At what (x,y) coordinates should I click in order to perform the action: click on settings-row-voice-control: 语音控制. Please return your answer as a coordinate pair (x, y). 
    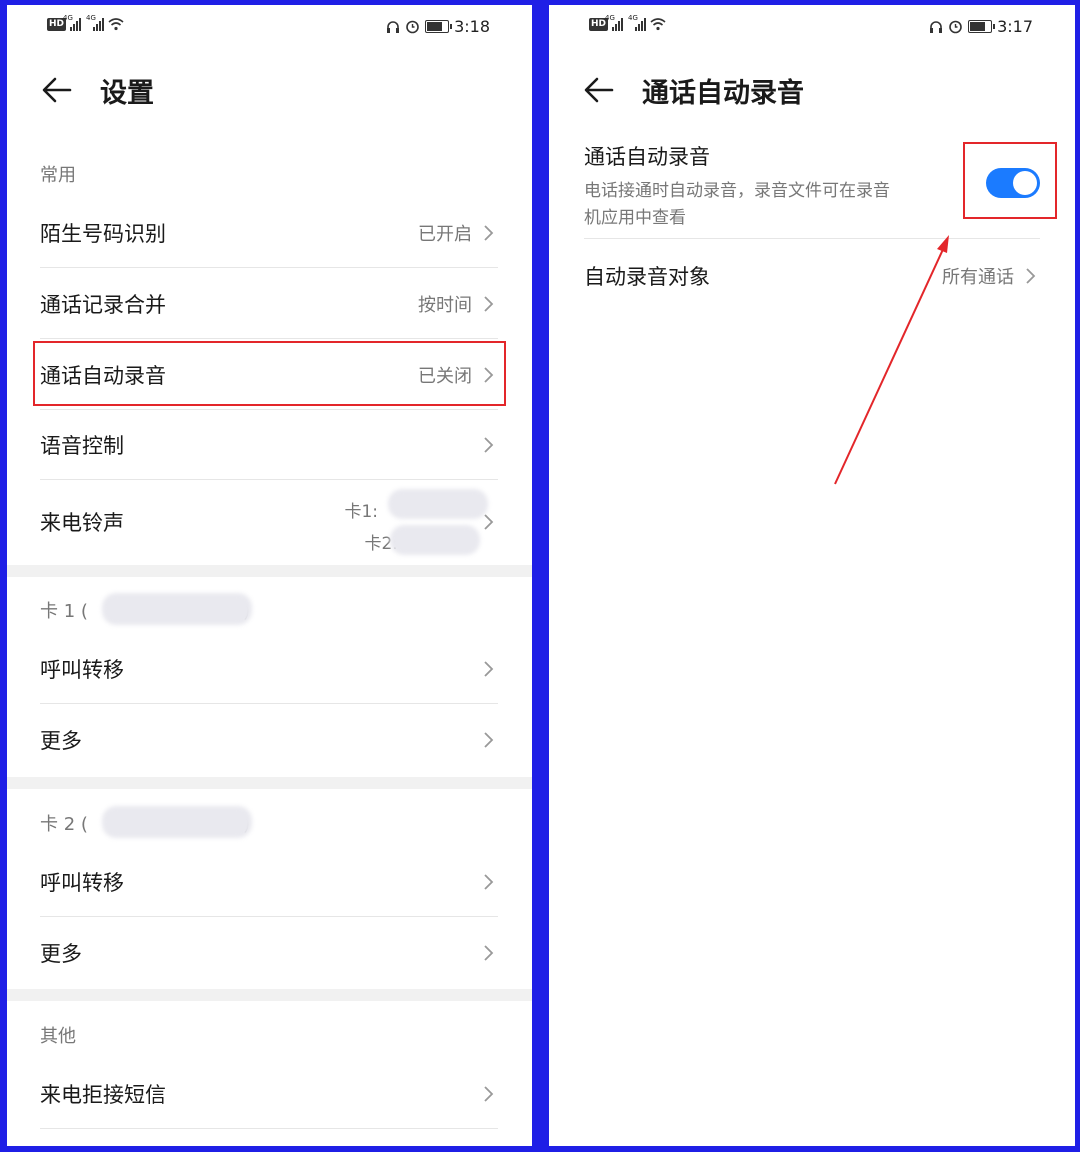
    Looking at the image, I should click on (269, 445).